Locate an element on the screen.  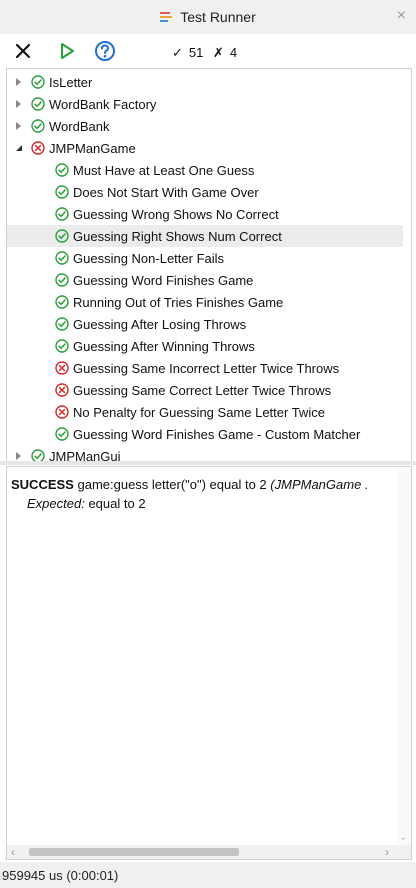
test-label: Running Out of Tries Finishes Game is located at coordinates (178, 302).